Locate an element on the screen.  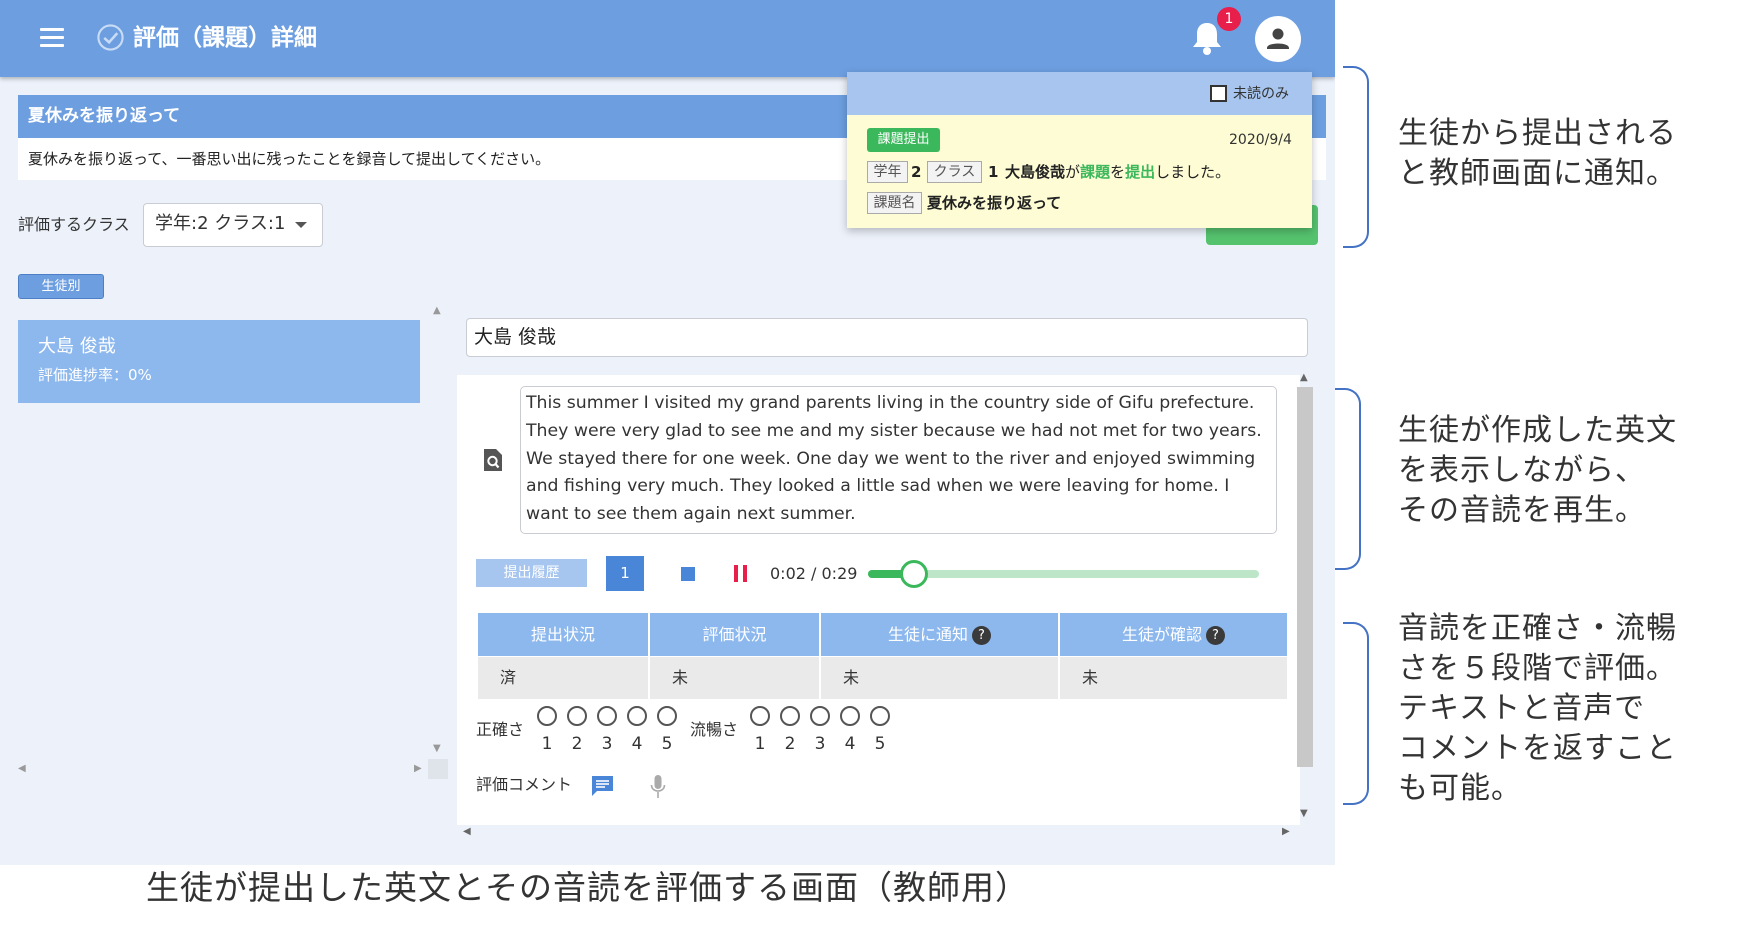
seek-handle is located at coordinates (914, 574).